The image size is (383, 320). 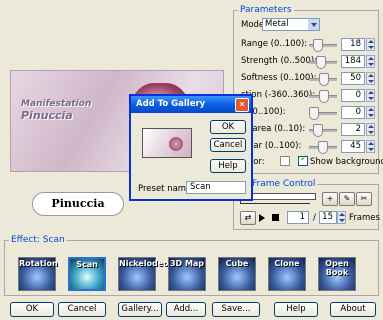 What do you see at coordinates (228, 166) in the screenshot?
I see `dialog-help-button: Help` at bounding box center [228, 166].